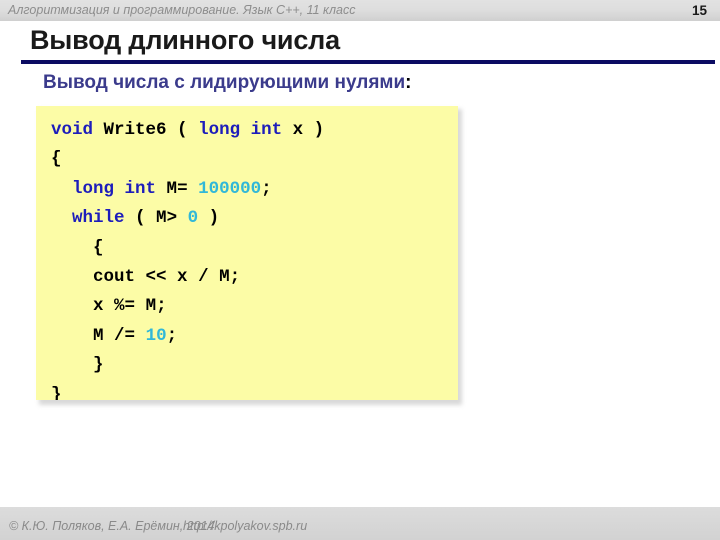 The width and height of the screenshot is (720, 540). I want to click on code-token-pl: ), so click(209, 218).